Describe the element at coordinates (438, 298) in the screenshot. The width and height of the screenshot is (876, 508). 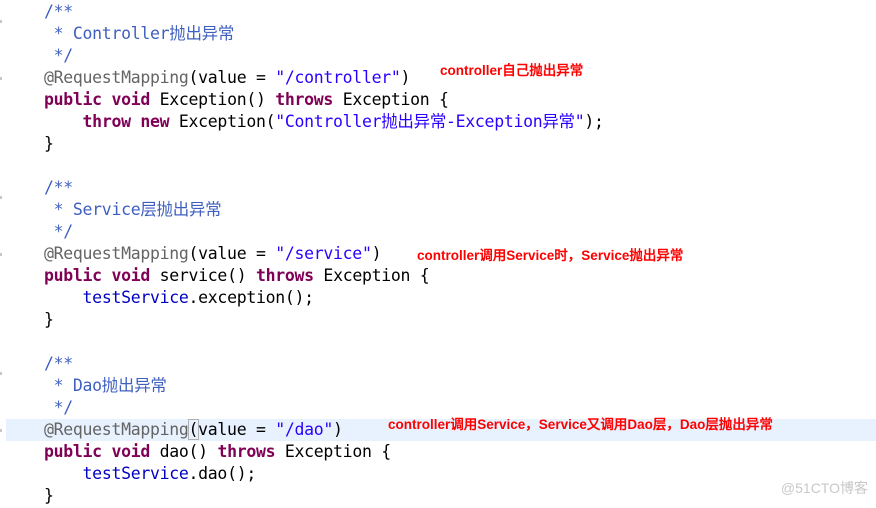
I see `code-line: testService.exception();` at that location.